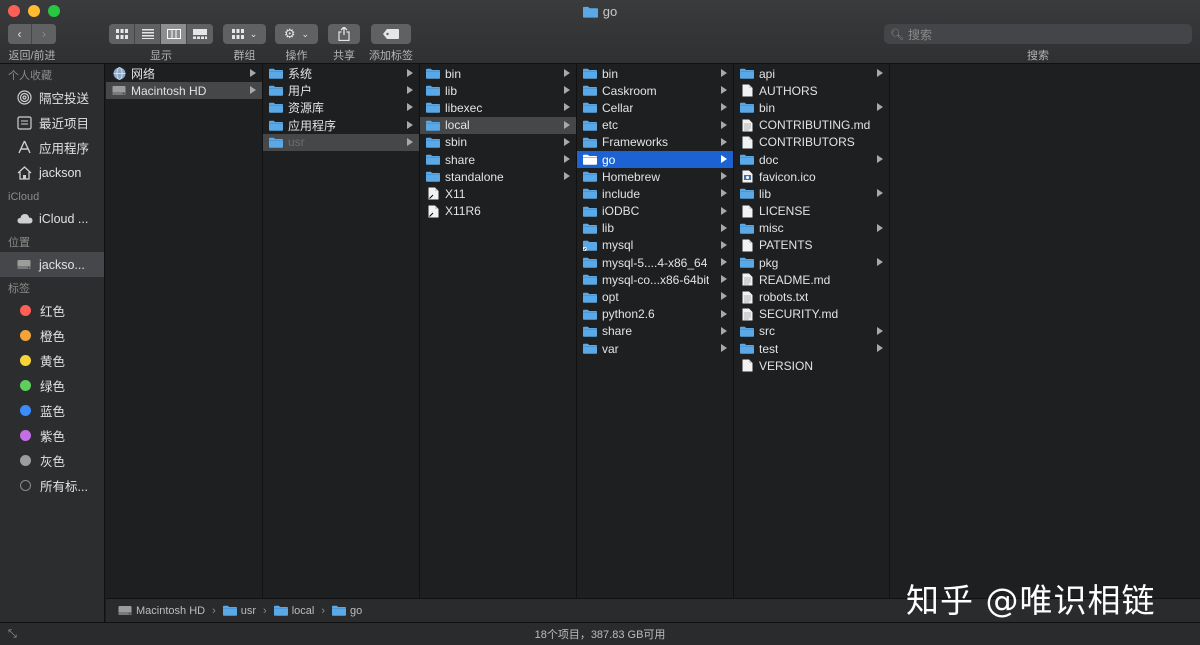  I want to click on list-item: CONTRIBUTING.md, so click(811, 125).